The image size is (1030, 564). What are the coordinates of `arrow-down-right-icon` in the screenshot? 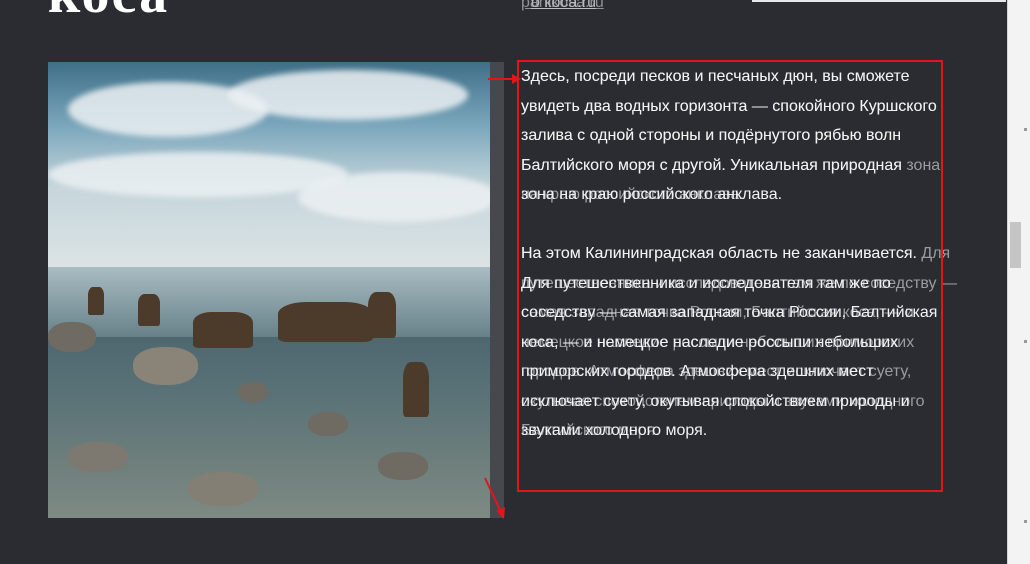 It's located at (494, 498).